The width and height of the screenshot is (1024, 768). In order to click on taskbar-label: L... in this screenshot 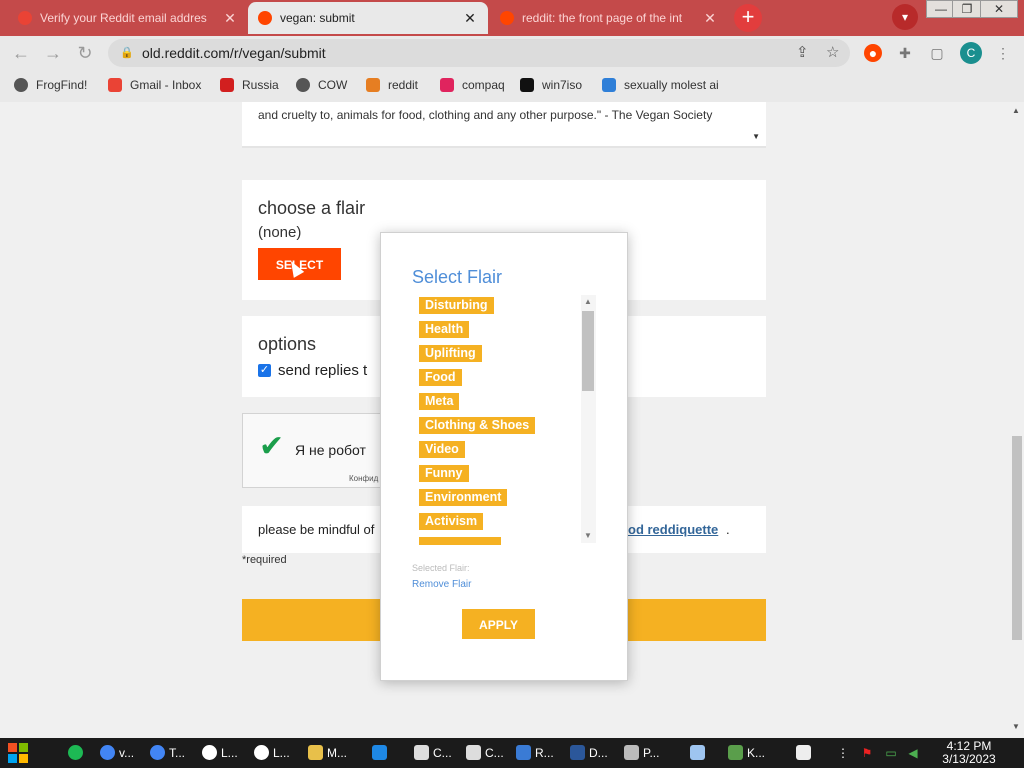, I will do `click(281, 752)`.